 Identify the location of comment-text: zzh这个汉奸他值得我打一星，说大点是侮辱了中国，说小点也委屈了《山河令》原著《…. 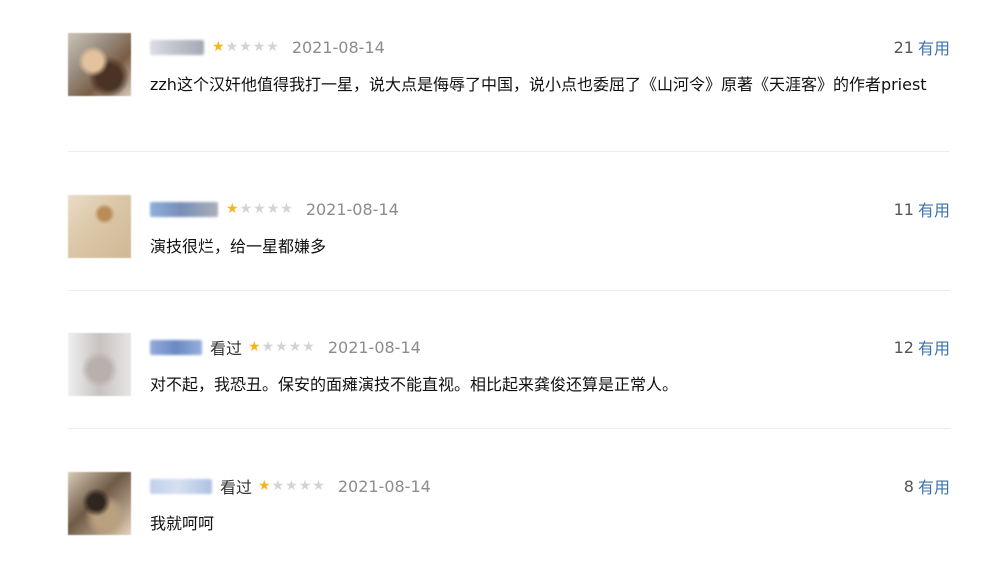
(538, 84).